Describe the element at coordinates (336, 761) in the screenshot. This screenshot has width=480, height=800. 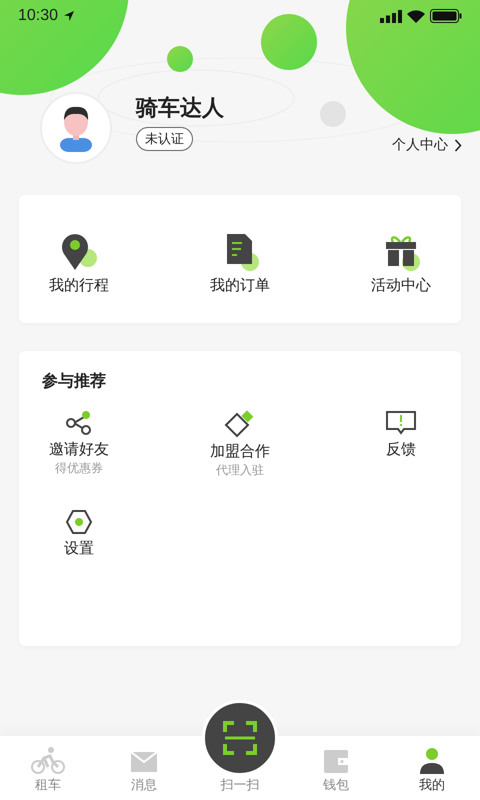
I see `wallet-icon` at that location.